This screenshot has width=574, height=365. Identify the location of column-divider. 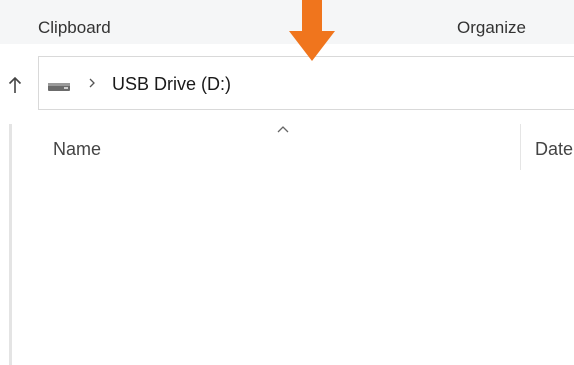
(520, 147).